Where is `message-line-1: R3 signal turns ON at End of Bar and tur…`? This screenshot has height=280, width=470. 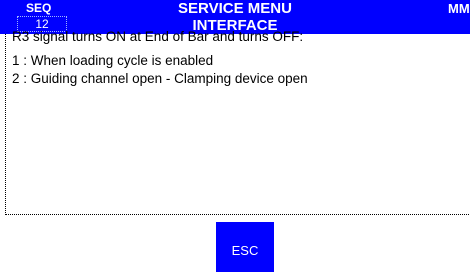
message-line-1: R3 signal turns ON at End of Bar and tur… is located at coordinates (158, 36).